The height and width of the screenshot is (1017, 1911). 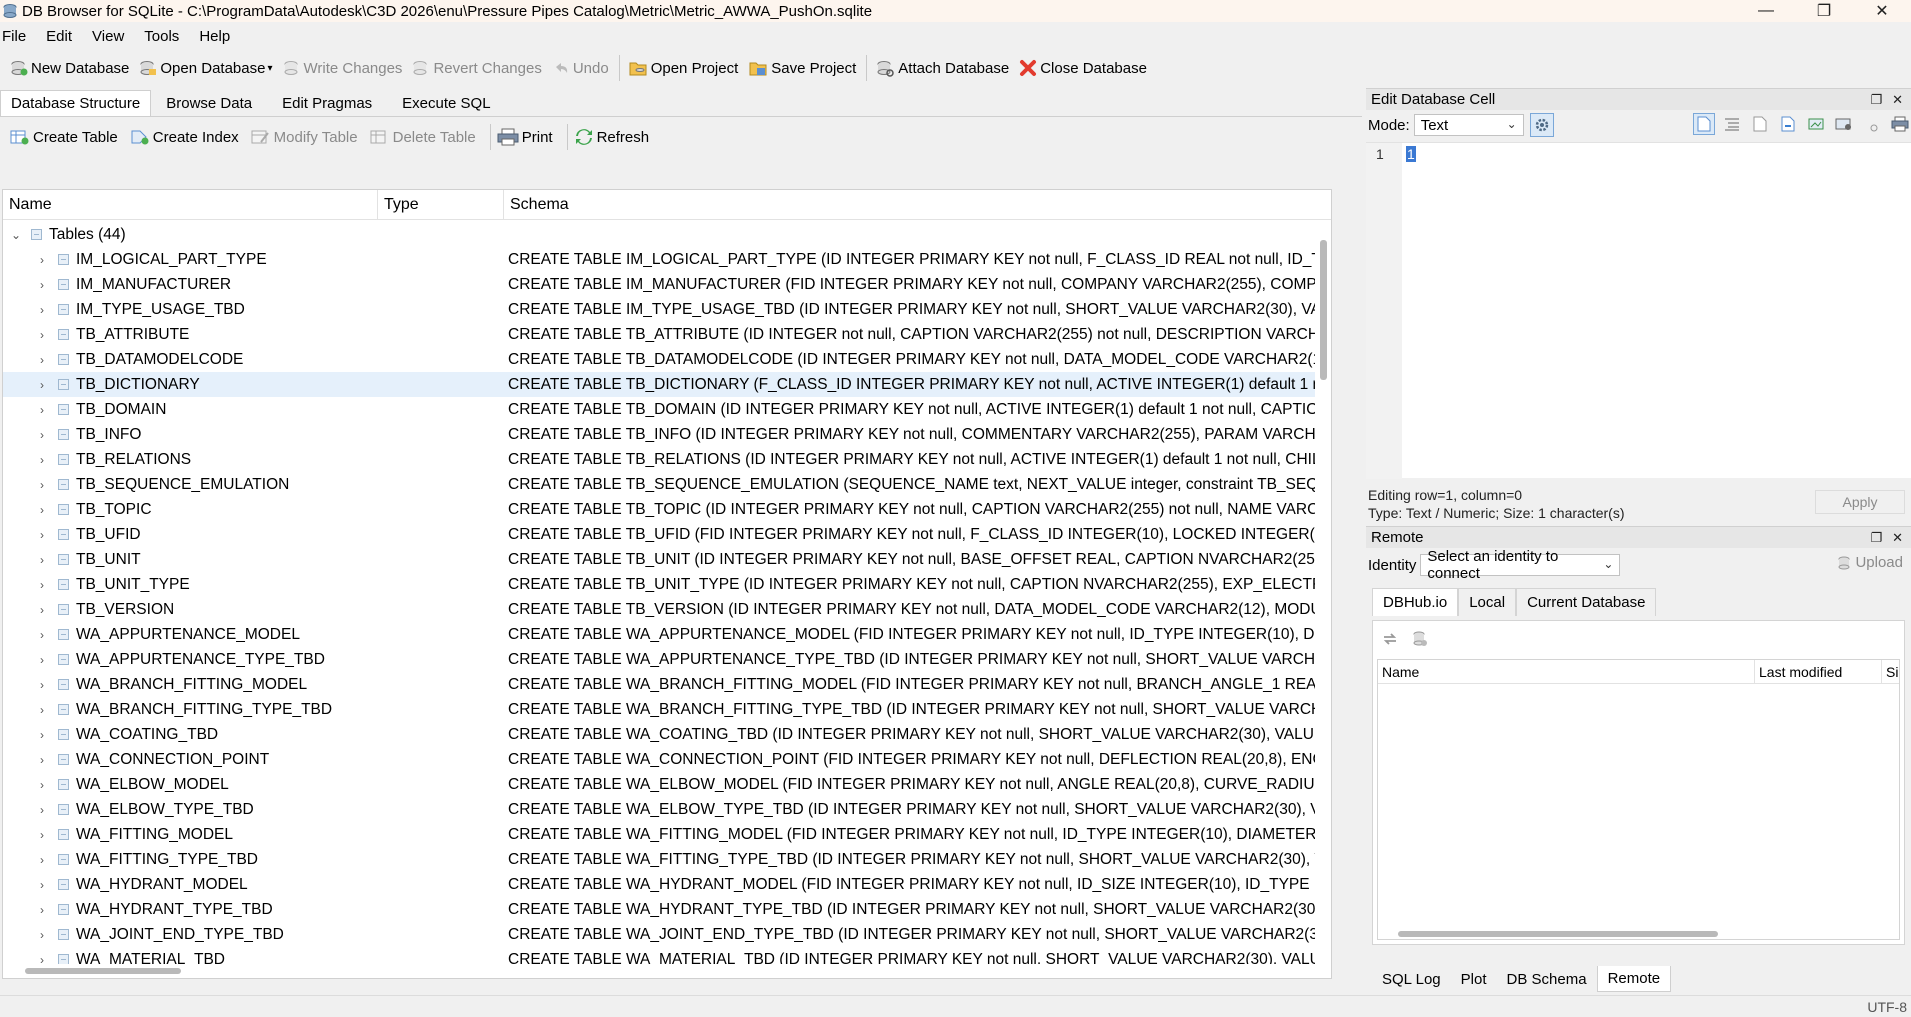 What do you see at coordinates (1872, 124) in the screenshot?
I see `null-button` at bounding box center [1872, 124].